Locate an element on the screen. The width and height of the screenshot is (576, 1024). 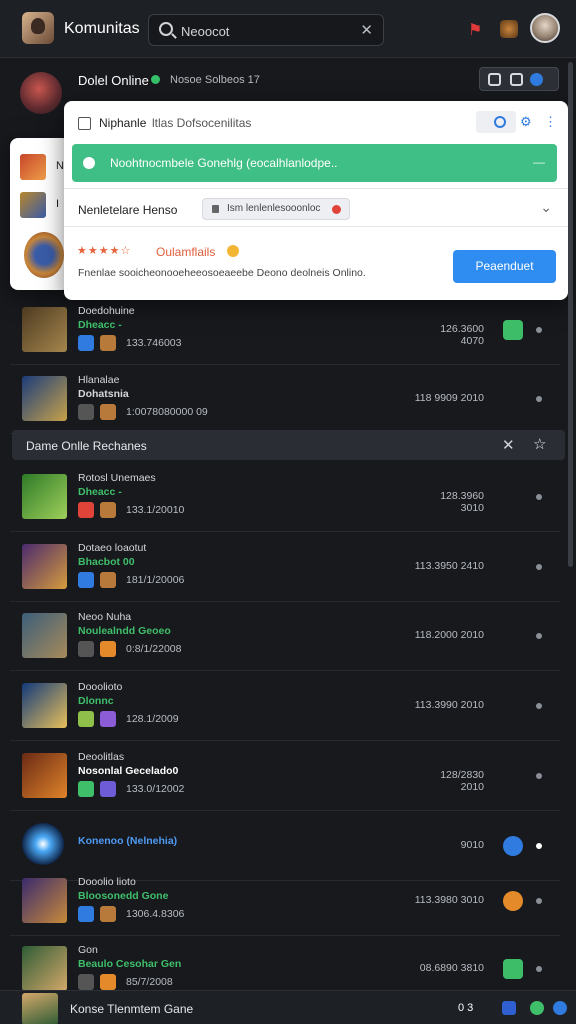
search-box: ✕ is located at coordinates (266, 30).